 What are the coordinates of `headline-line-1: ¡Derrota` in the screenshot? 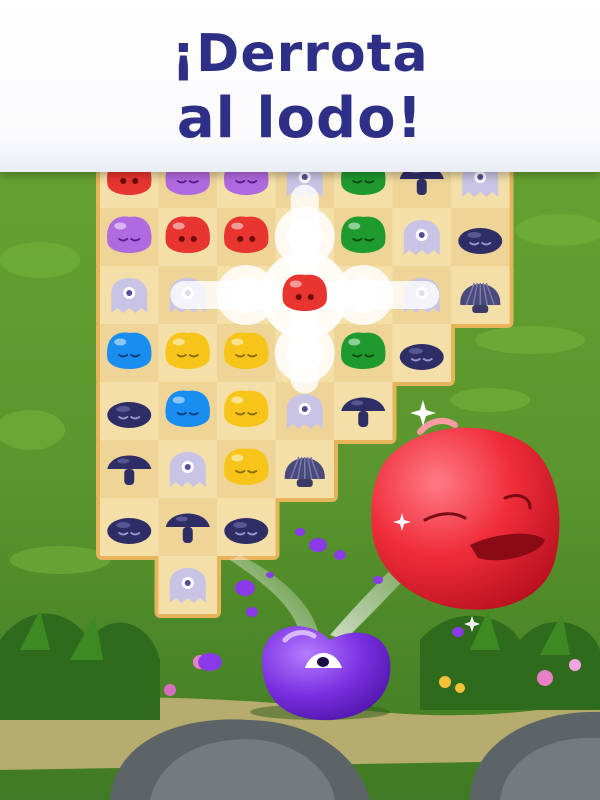 It's located at (300, 54).